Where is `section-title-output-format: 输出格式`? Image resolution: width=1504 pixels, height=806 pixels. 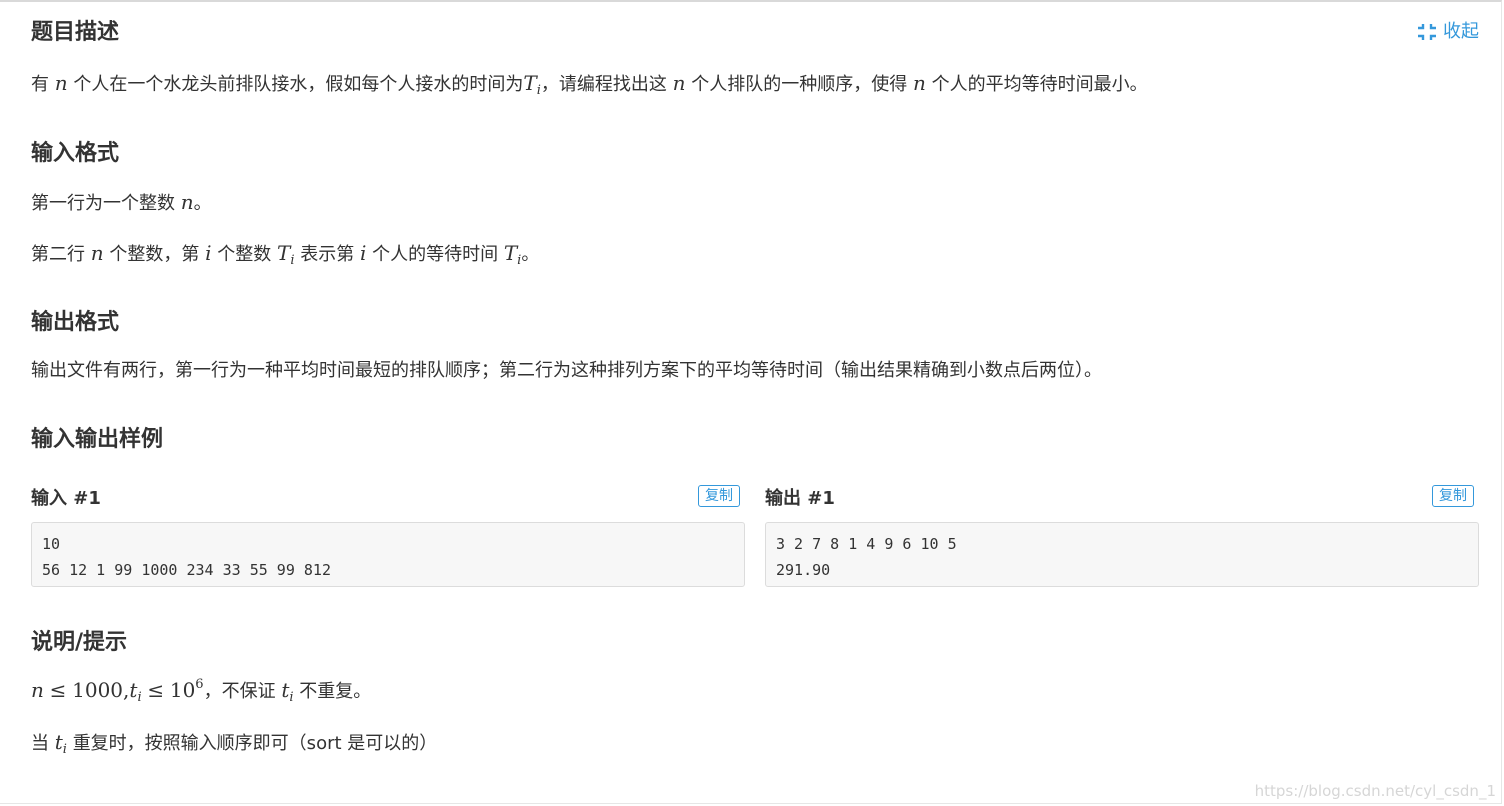 section-title-output-format: 输出格式 is located at coordinates (75, 322).